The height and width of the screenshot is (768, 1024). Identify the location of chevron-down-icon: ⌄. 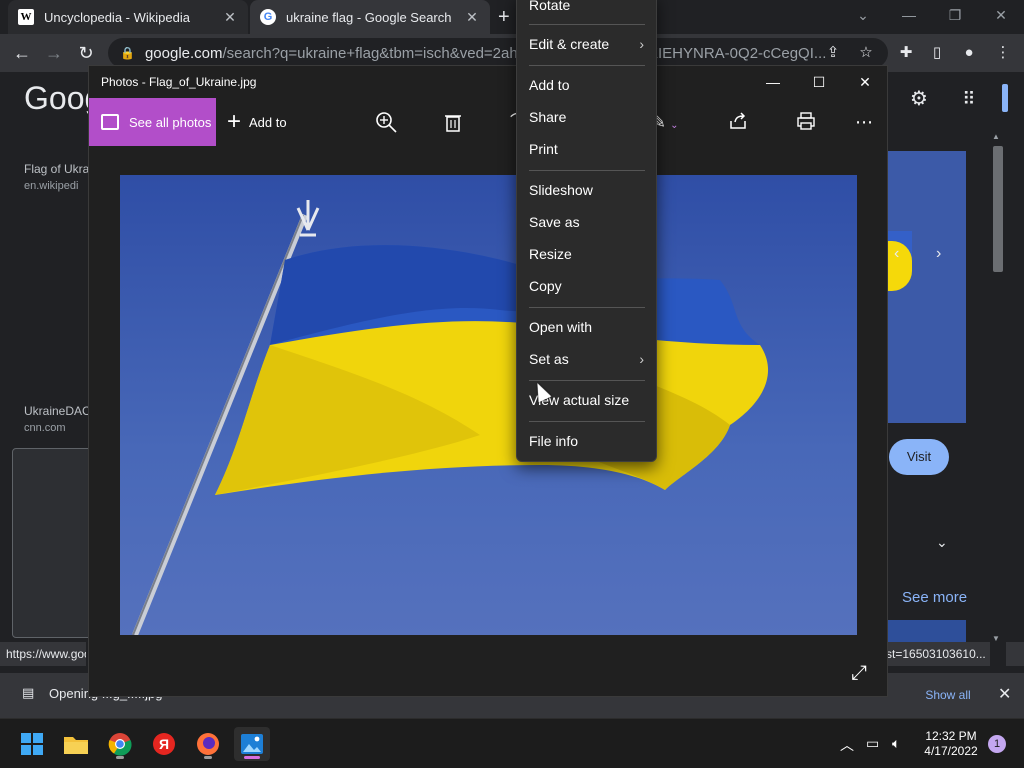
(942, 542).